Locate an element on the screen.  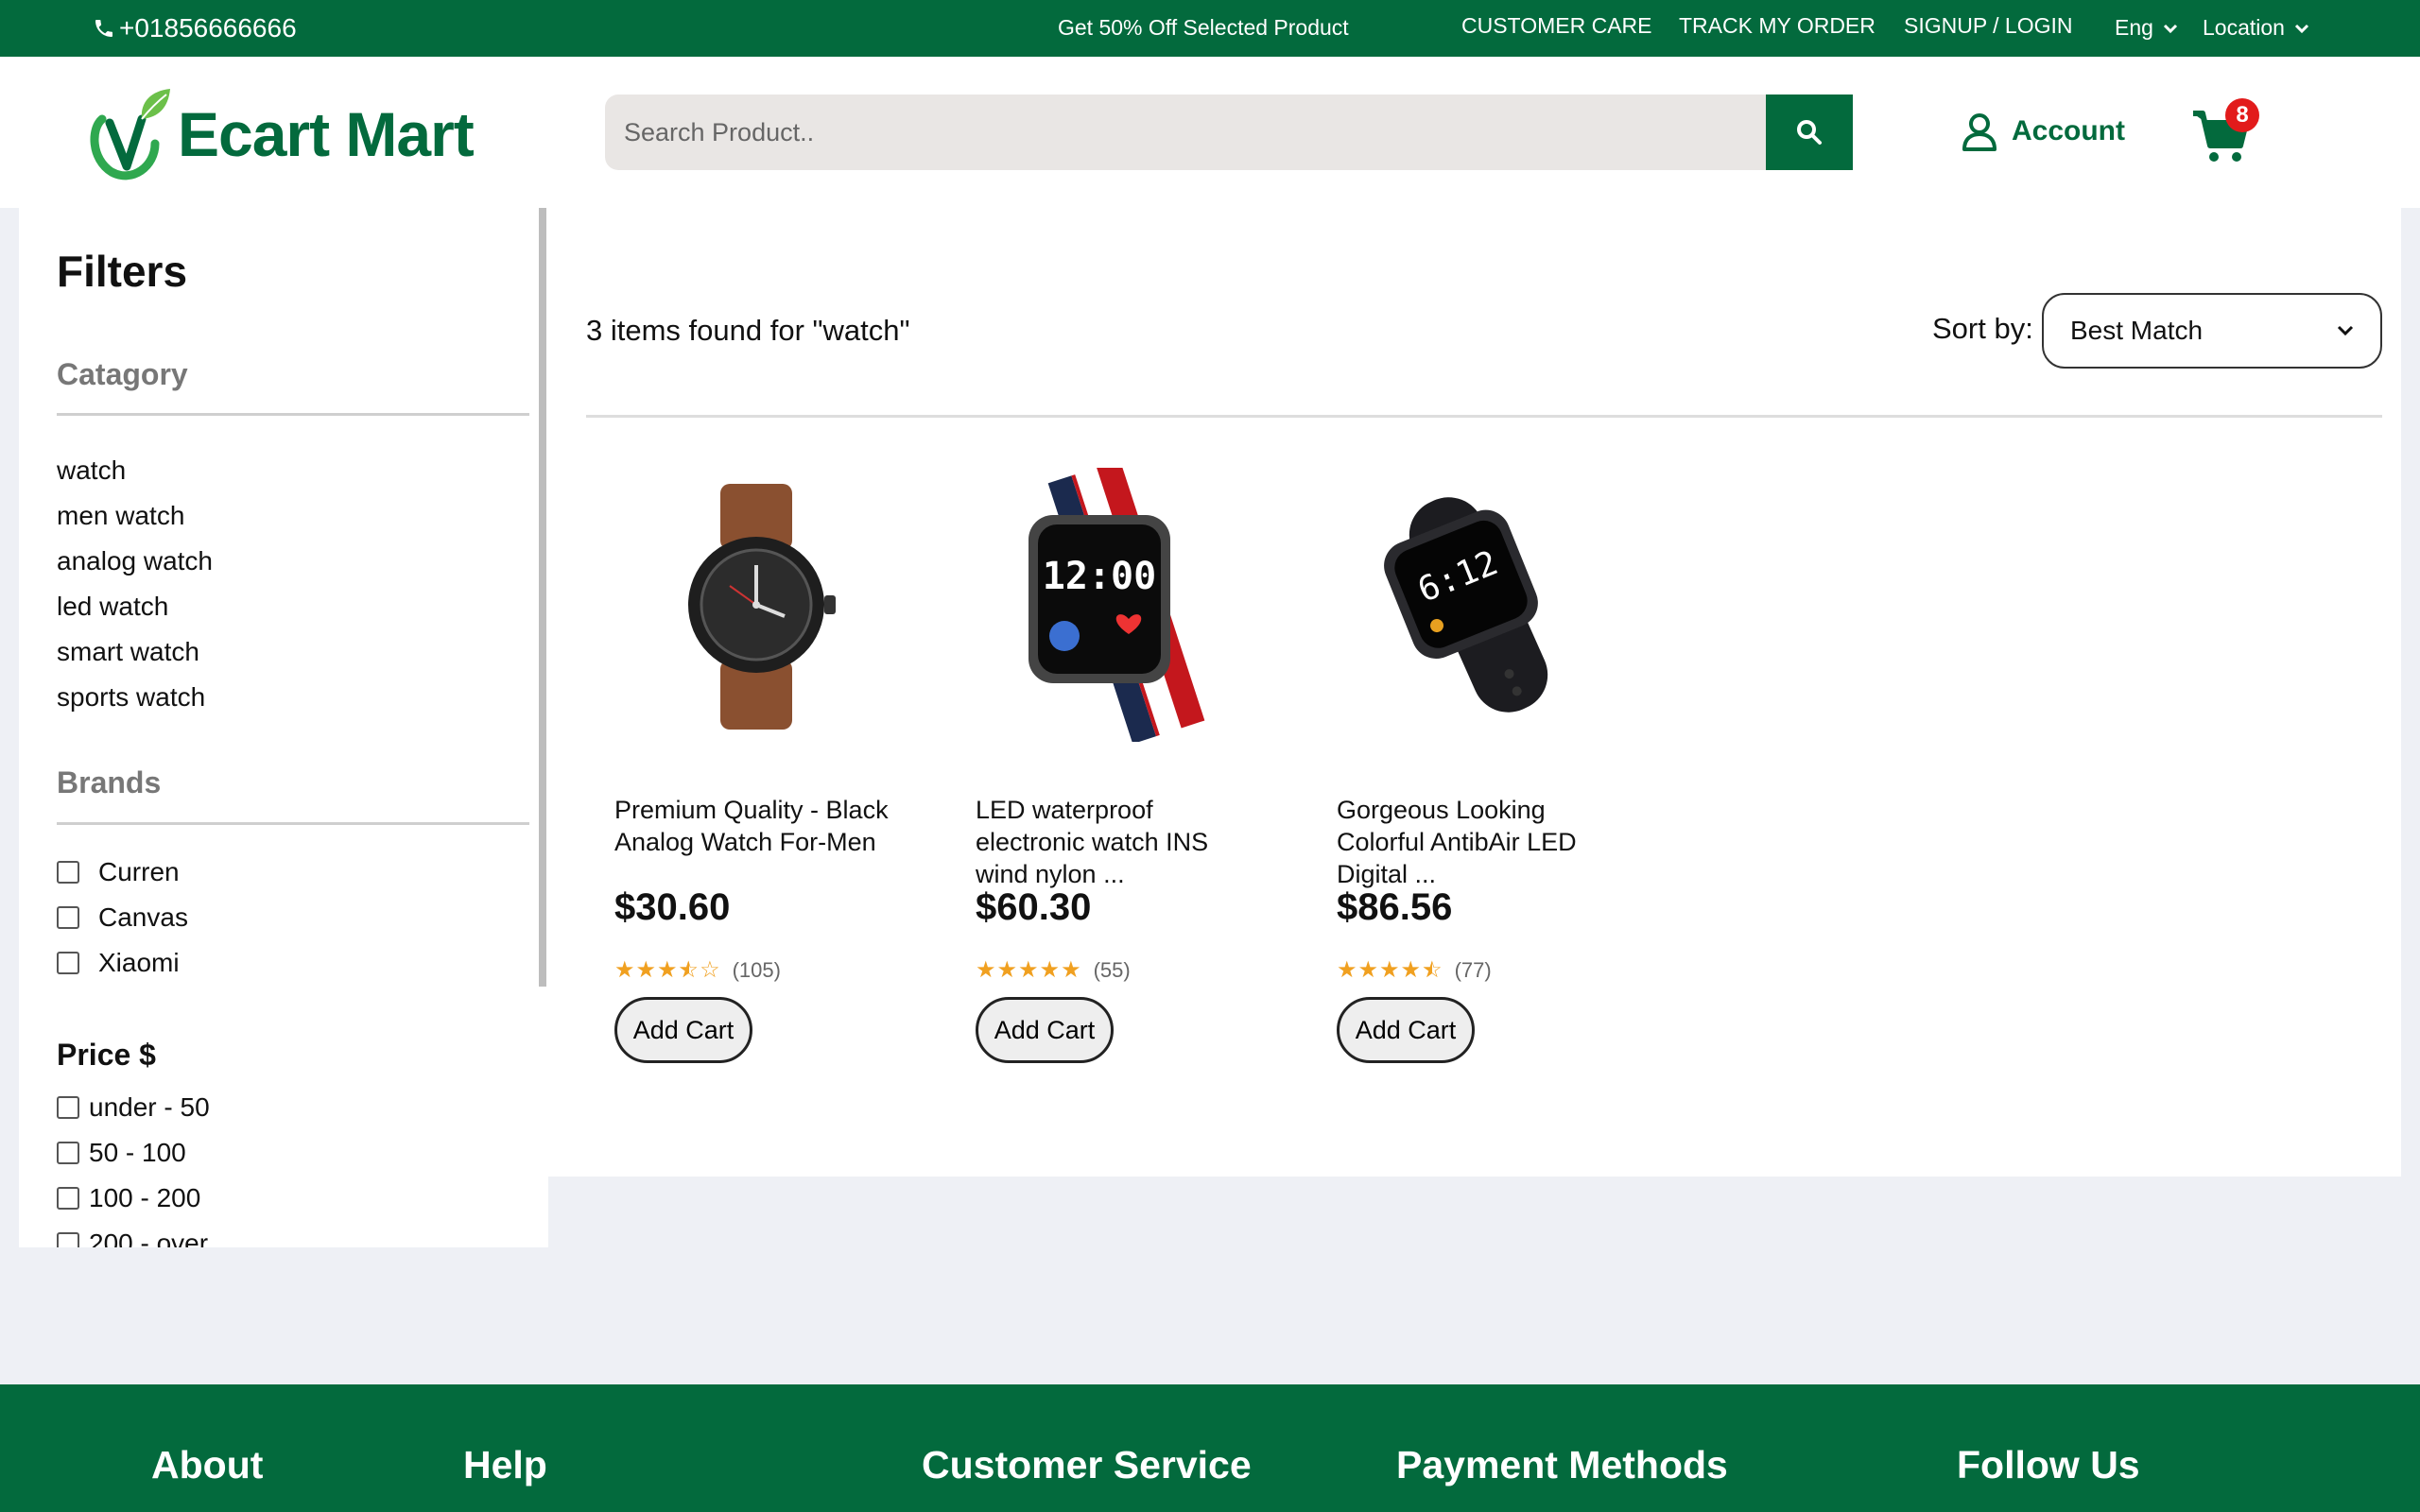
brand-option-curren: Curren is located at coordinates (123, 872).